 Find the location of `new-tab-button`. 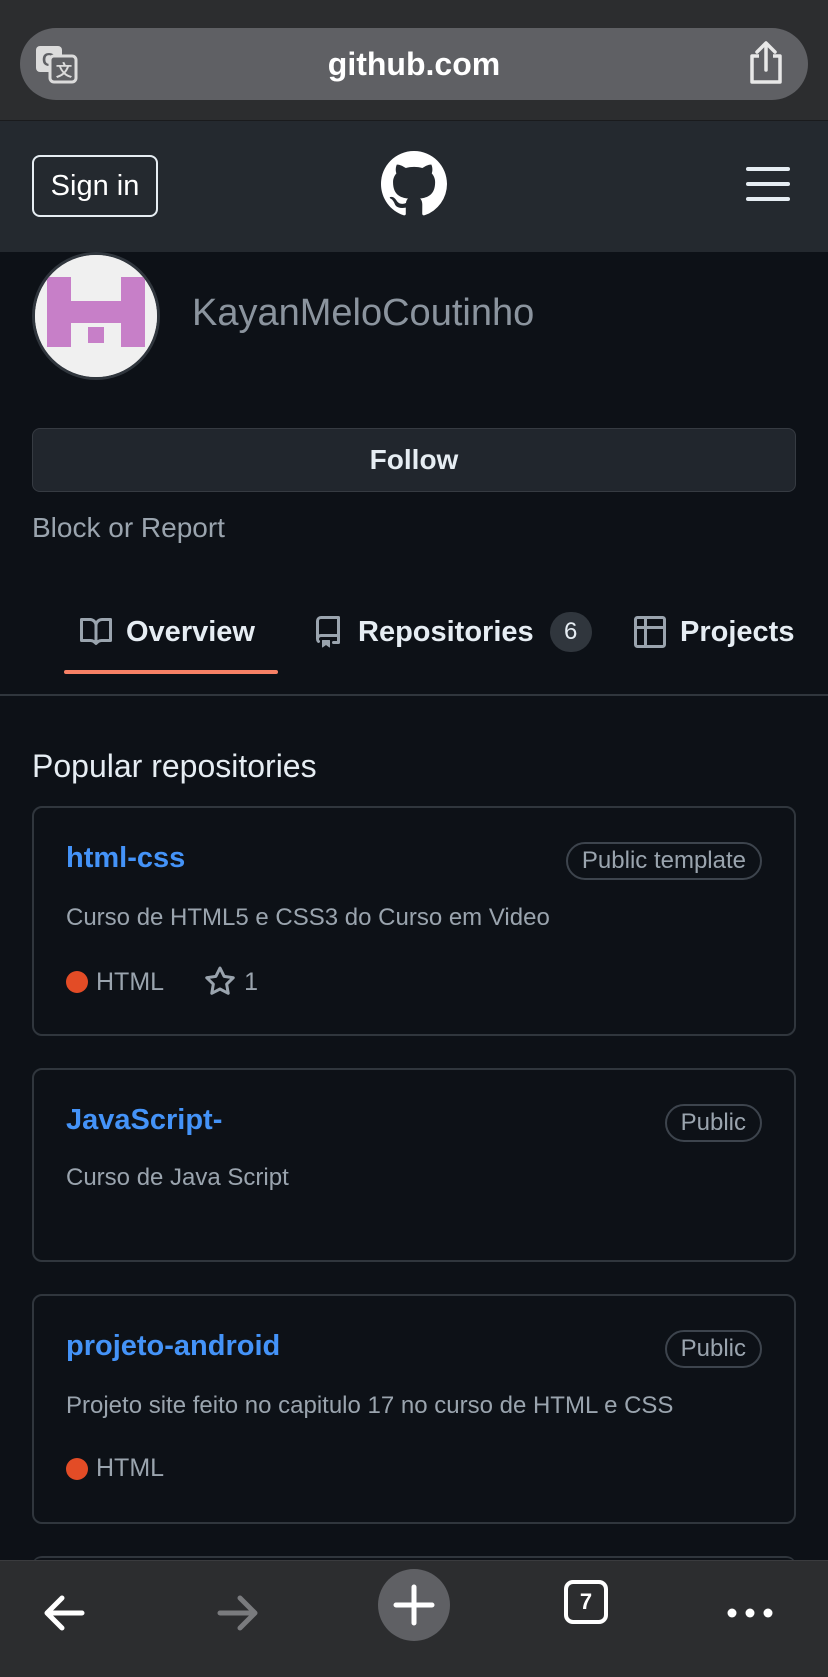

new-tab-button is located at coordinates (414, 1605).